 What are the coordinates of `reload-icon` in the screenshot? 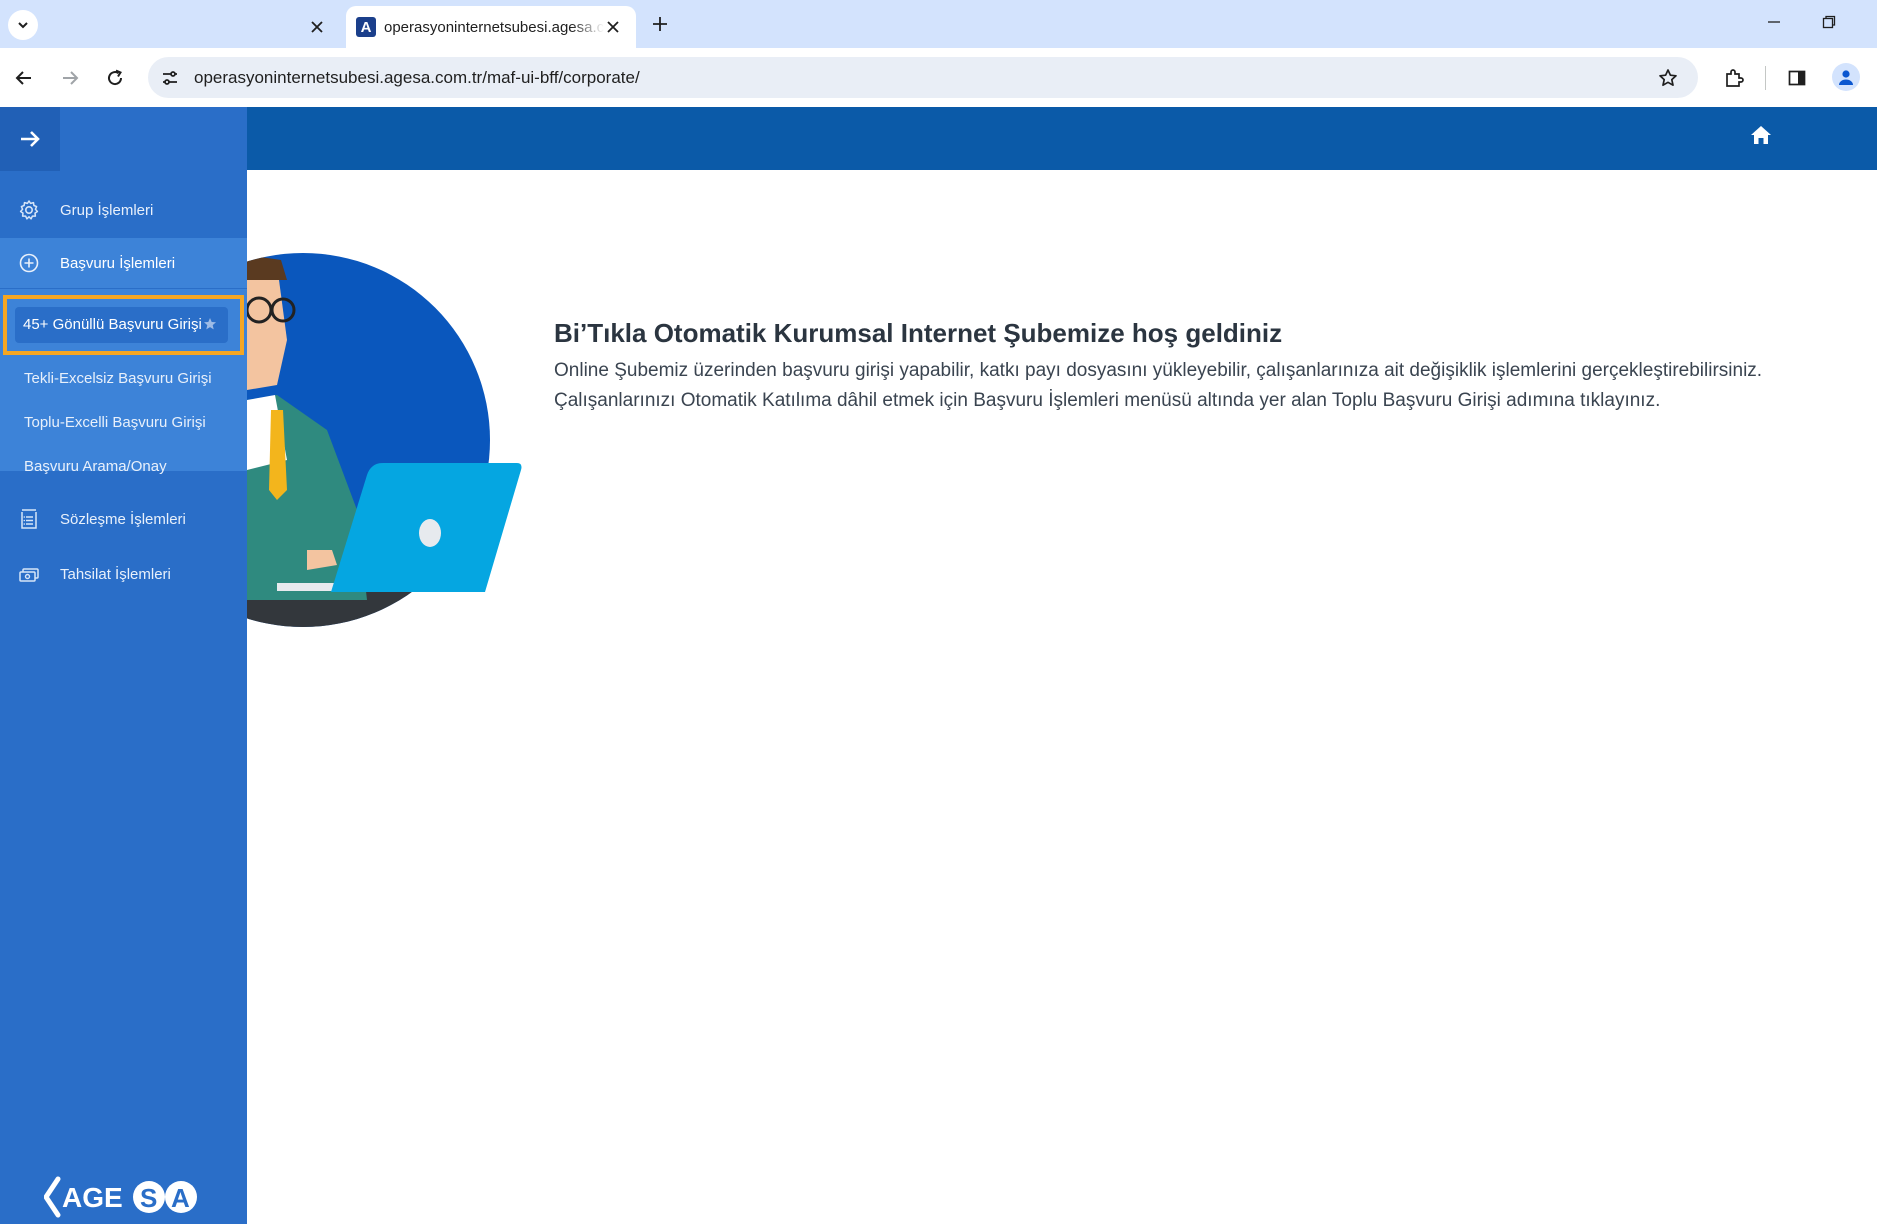 It's located at (115, 77).